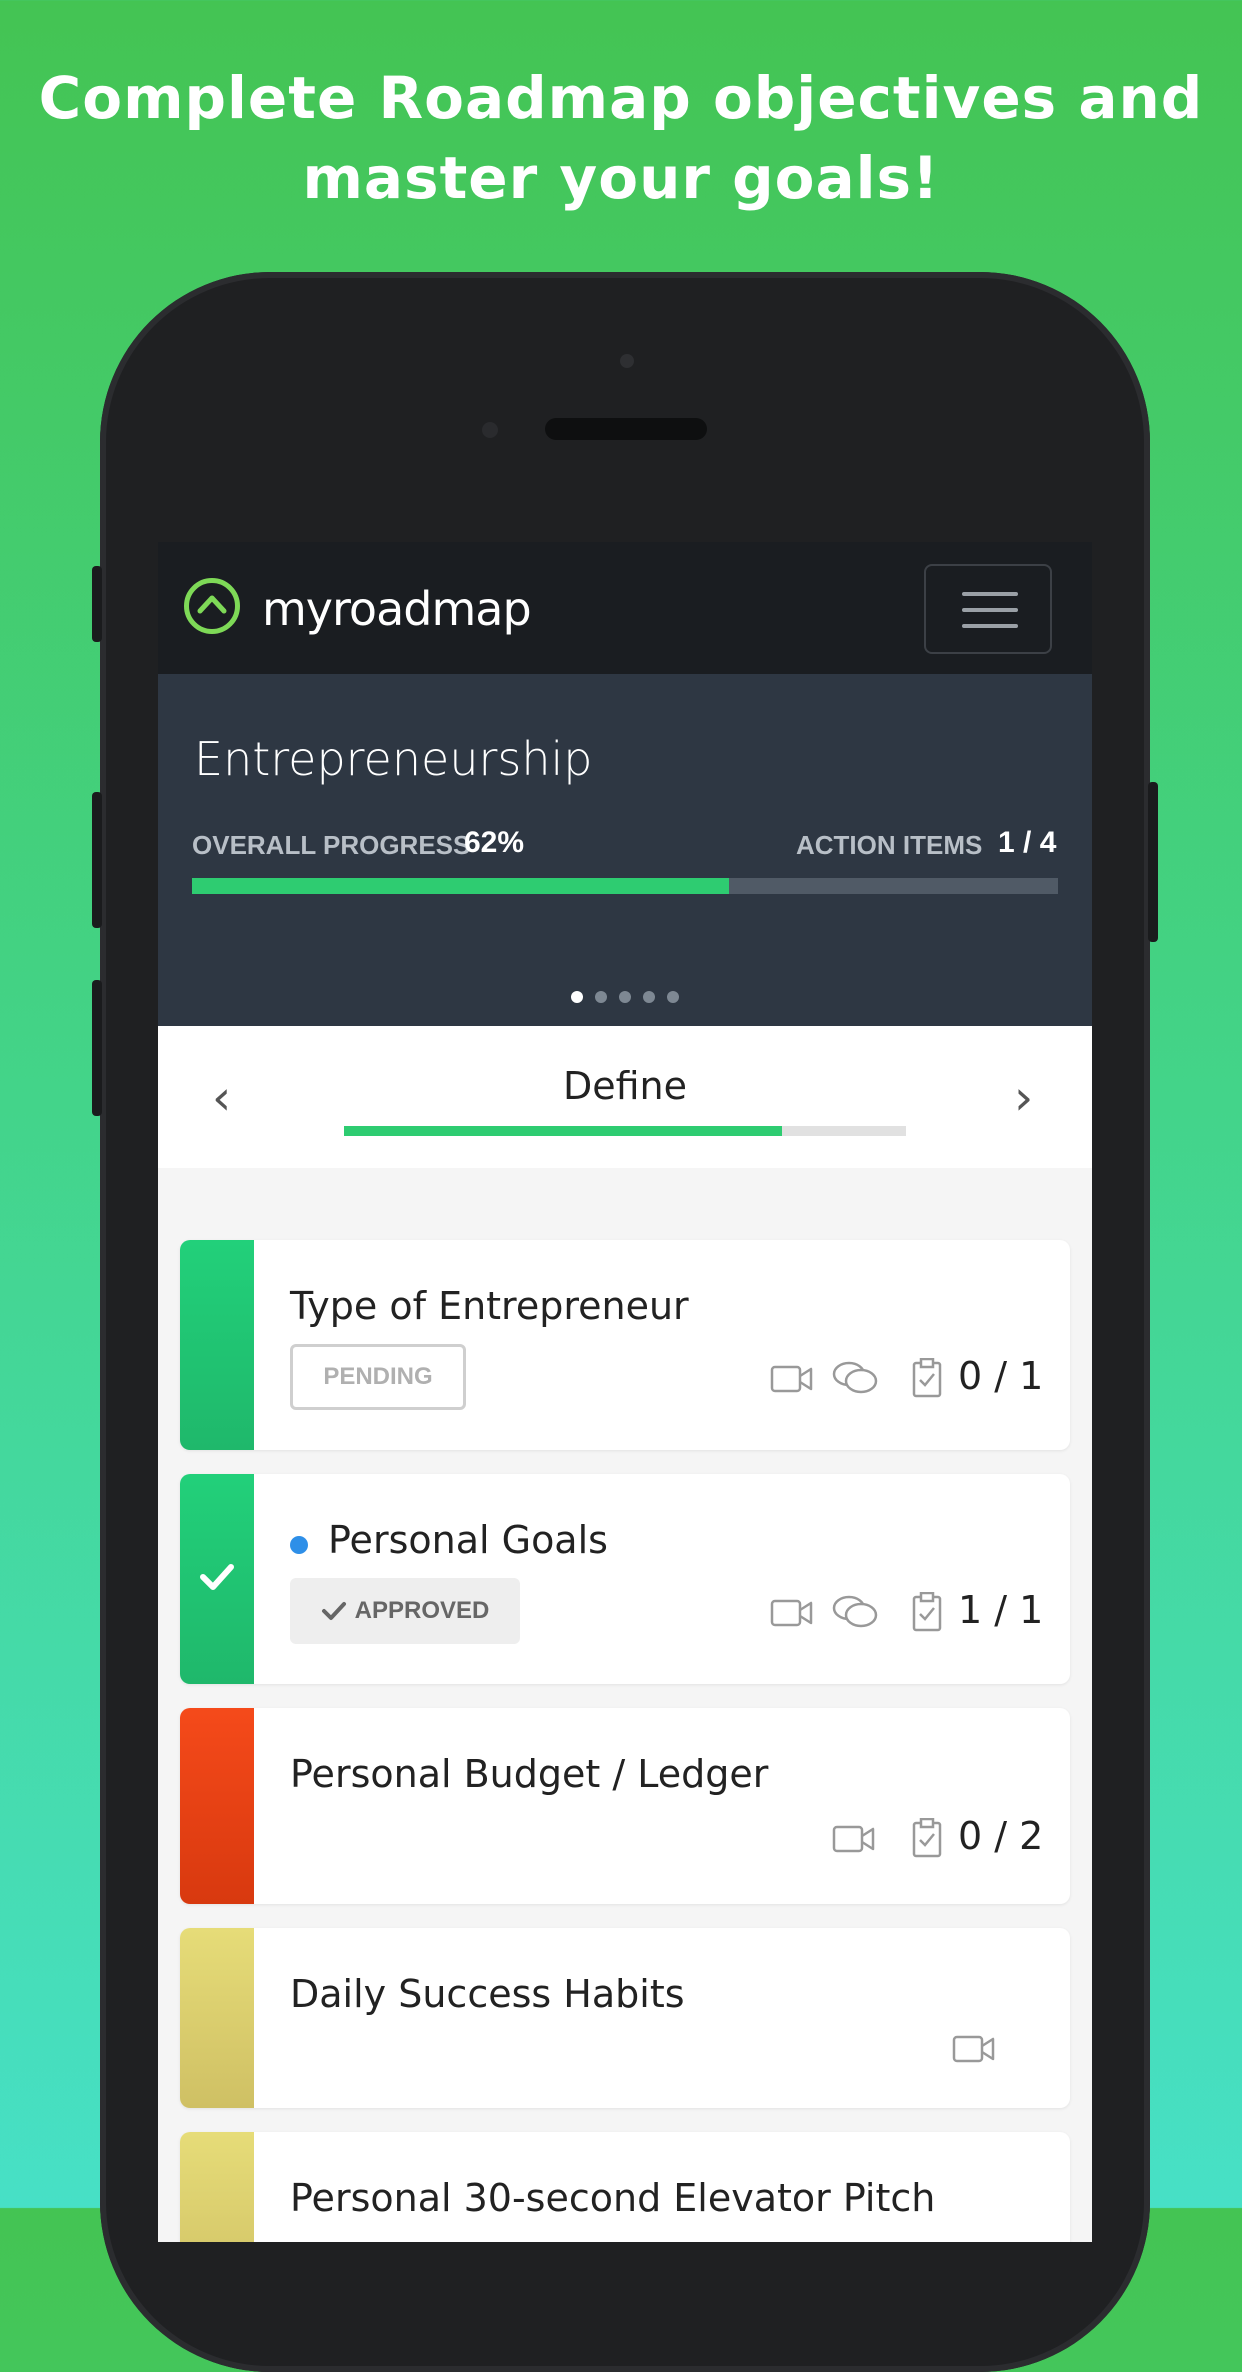  I want to click on action-items-value: 1 / 4, so click(1027, 842).